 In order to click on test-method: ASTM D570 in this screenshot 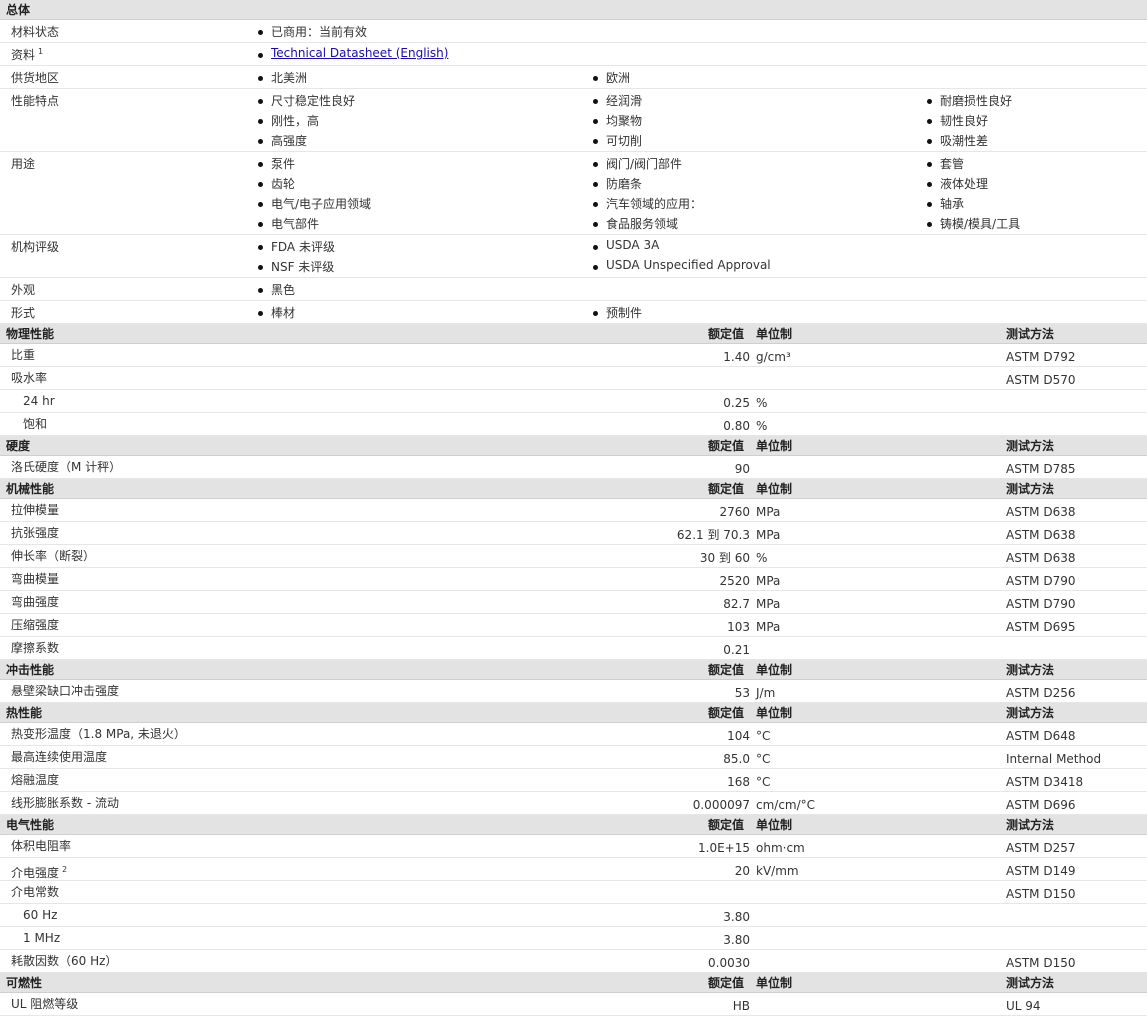, I will do `click(1041, 380)`.